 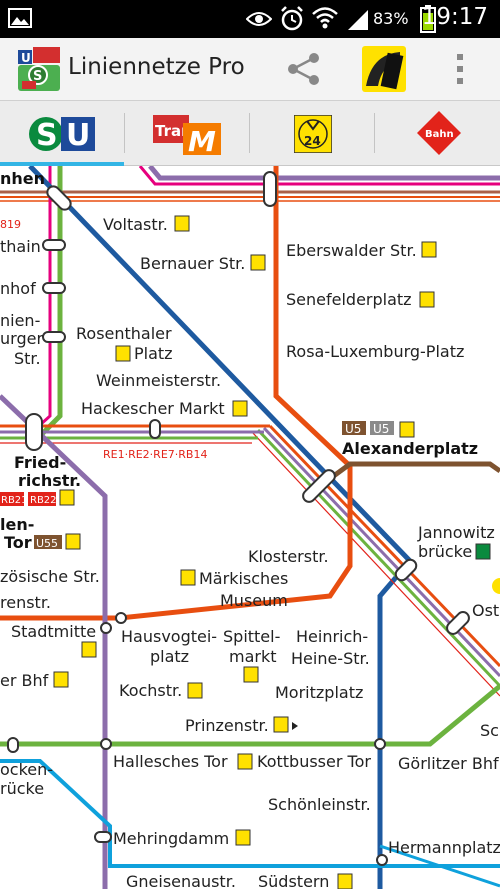 What do you see at coordinates (169, 636) in the screenshot?
I see `label-hausvogtei-1: Hausvogtei-` at bounding box center [169, 636].